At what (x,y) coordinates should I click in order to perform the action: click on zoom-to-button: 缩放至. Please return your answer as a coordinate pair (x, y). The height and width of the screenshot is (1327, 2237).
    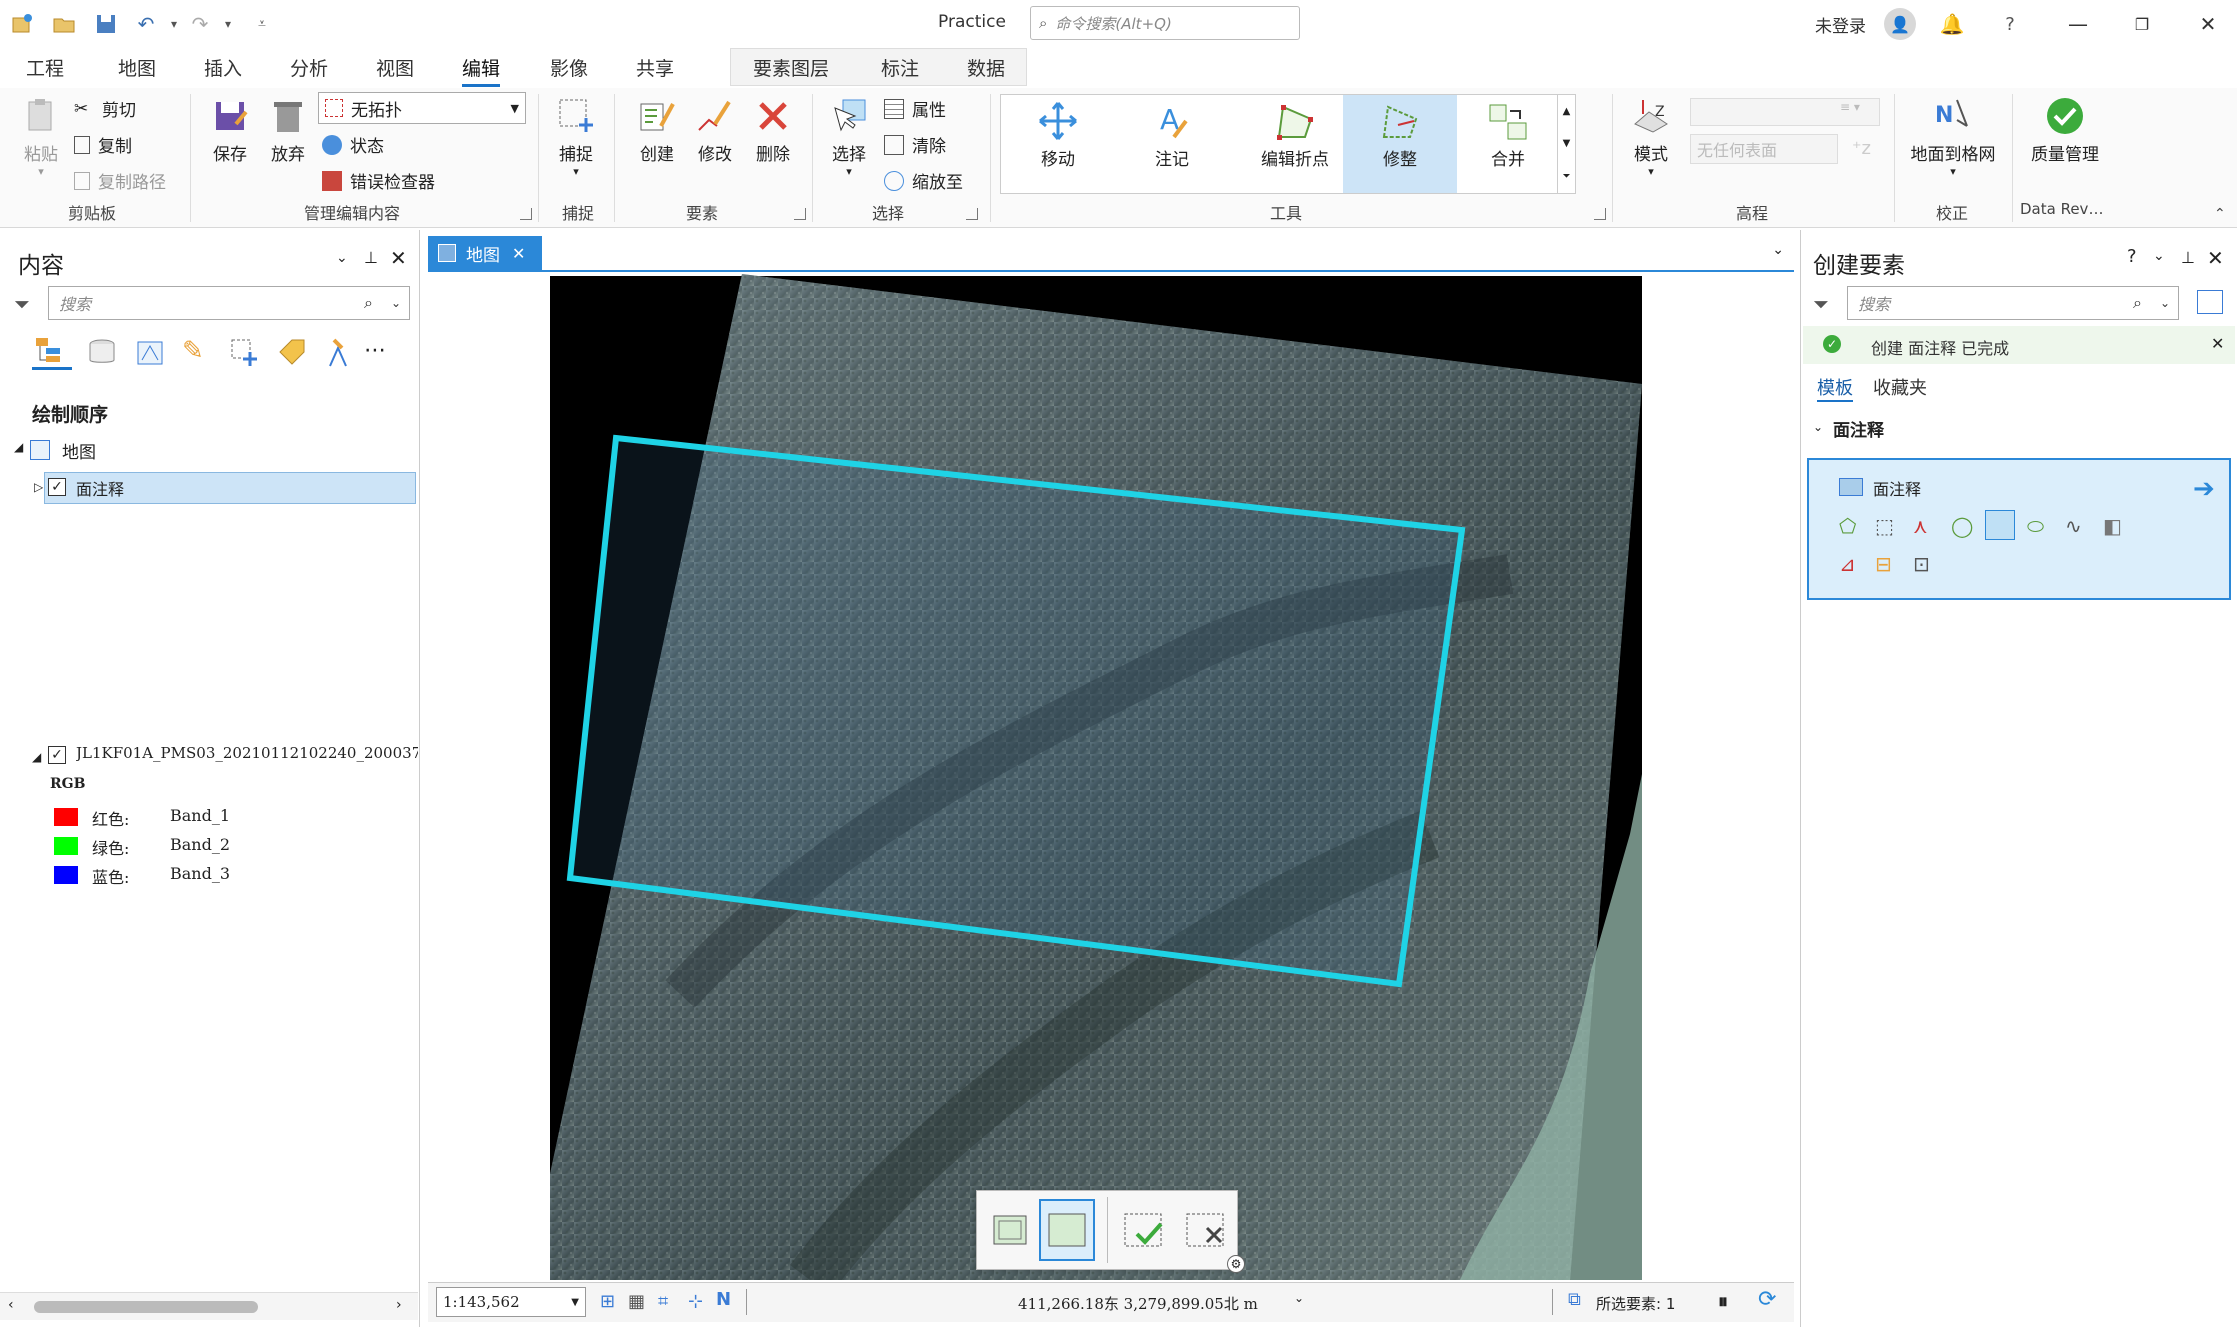
    Looking at the image, I should click on (923, 180).